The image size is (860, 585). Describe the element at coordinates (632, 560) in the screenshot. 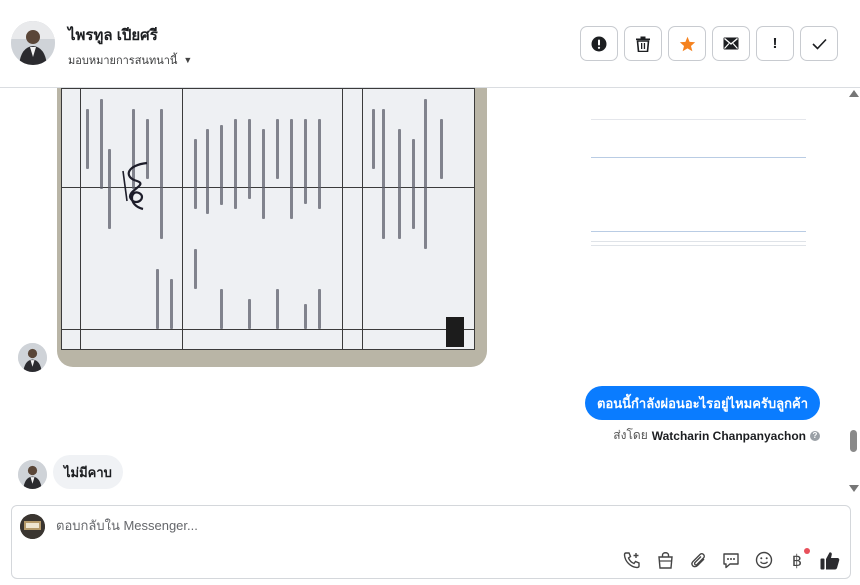

I see `phone-plus-icon` at that location.